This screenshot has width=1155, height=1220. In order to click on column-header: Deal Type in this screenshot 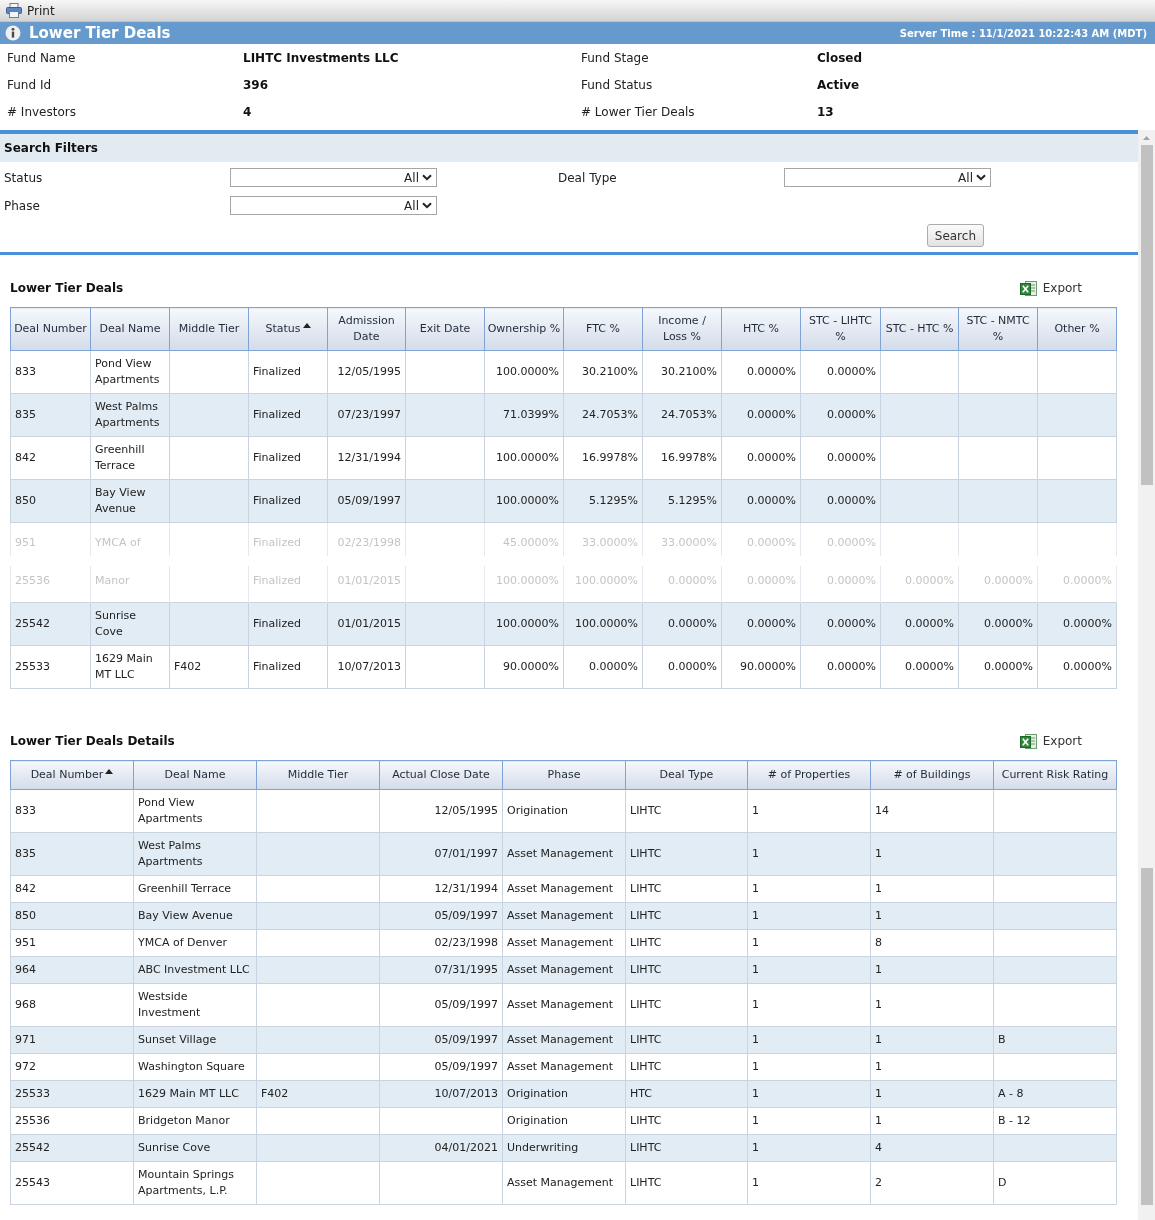, I will do `click(686, 775)`.